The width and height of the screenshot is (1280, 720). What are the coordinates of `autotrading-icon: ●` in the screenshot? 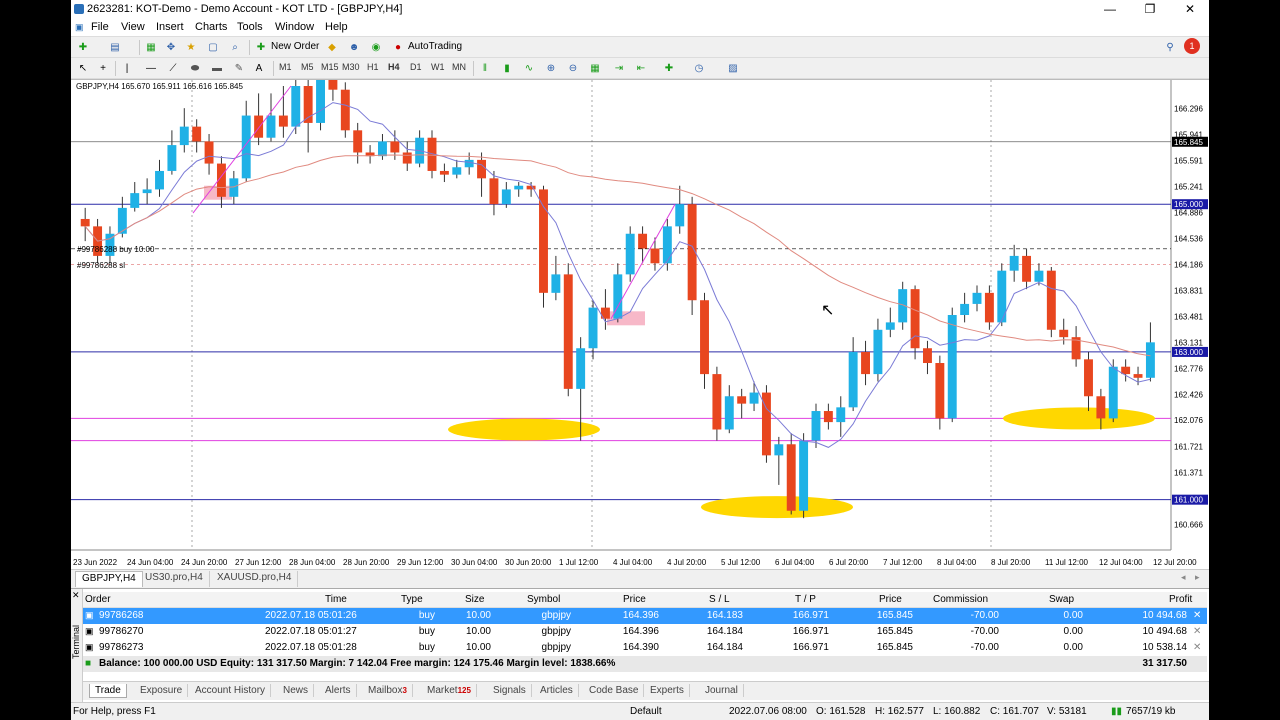 It's located at (398, 47).